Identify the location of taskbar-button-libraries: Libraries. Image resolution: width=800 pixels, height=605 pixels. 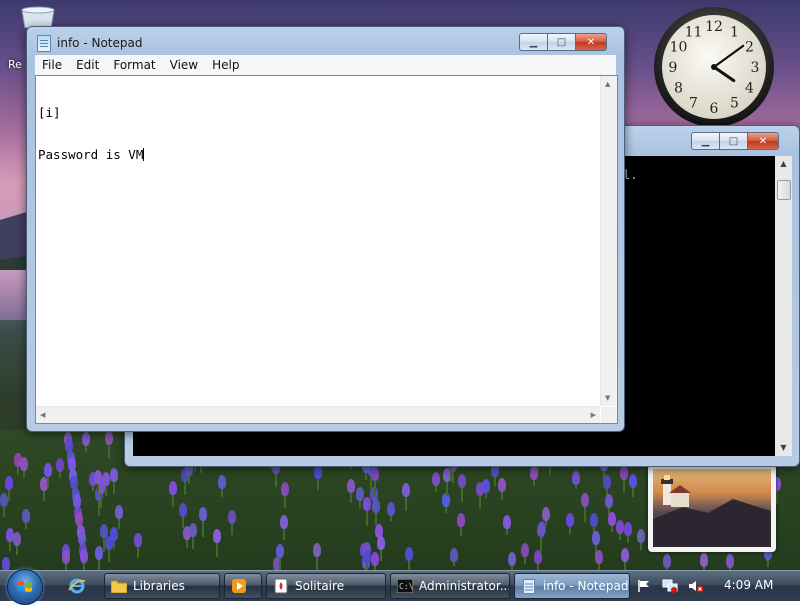
(162, 586).